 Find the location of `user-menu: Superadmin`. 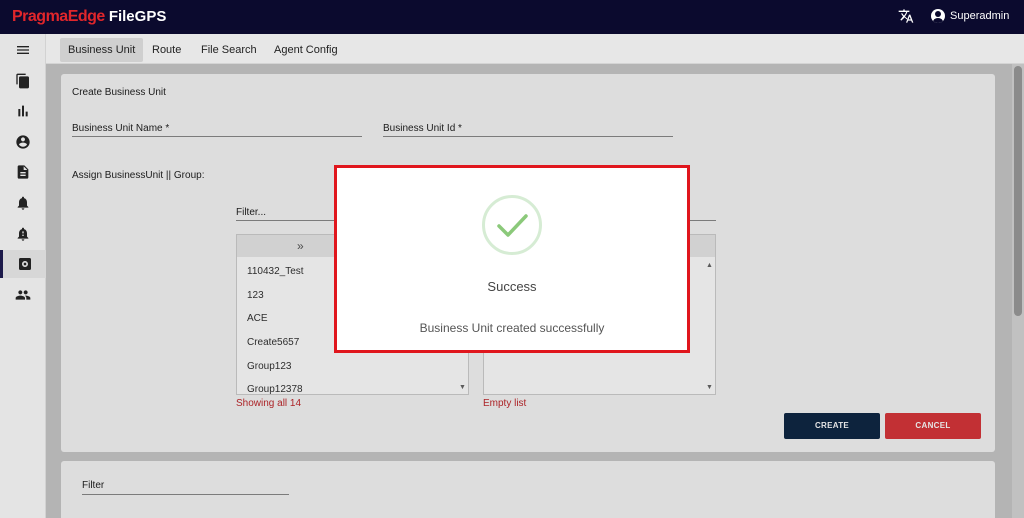

user-menu: Superadmin is located at coordinates (970, 16).